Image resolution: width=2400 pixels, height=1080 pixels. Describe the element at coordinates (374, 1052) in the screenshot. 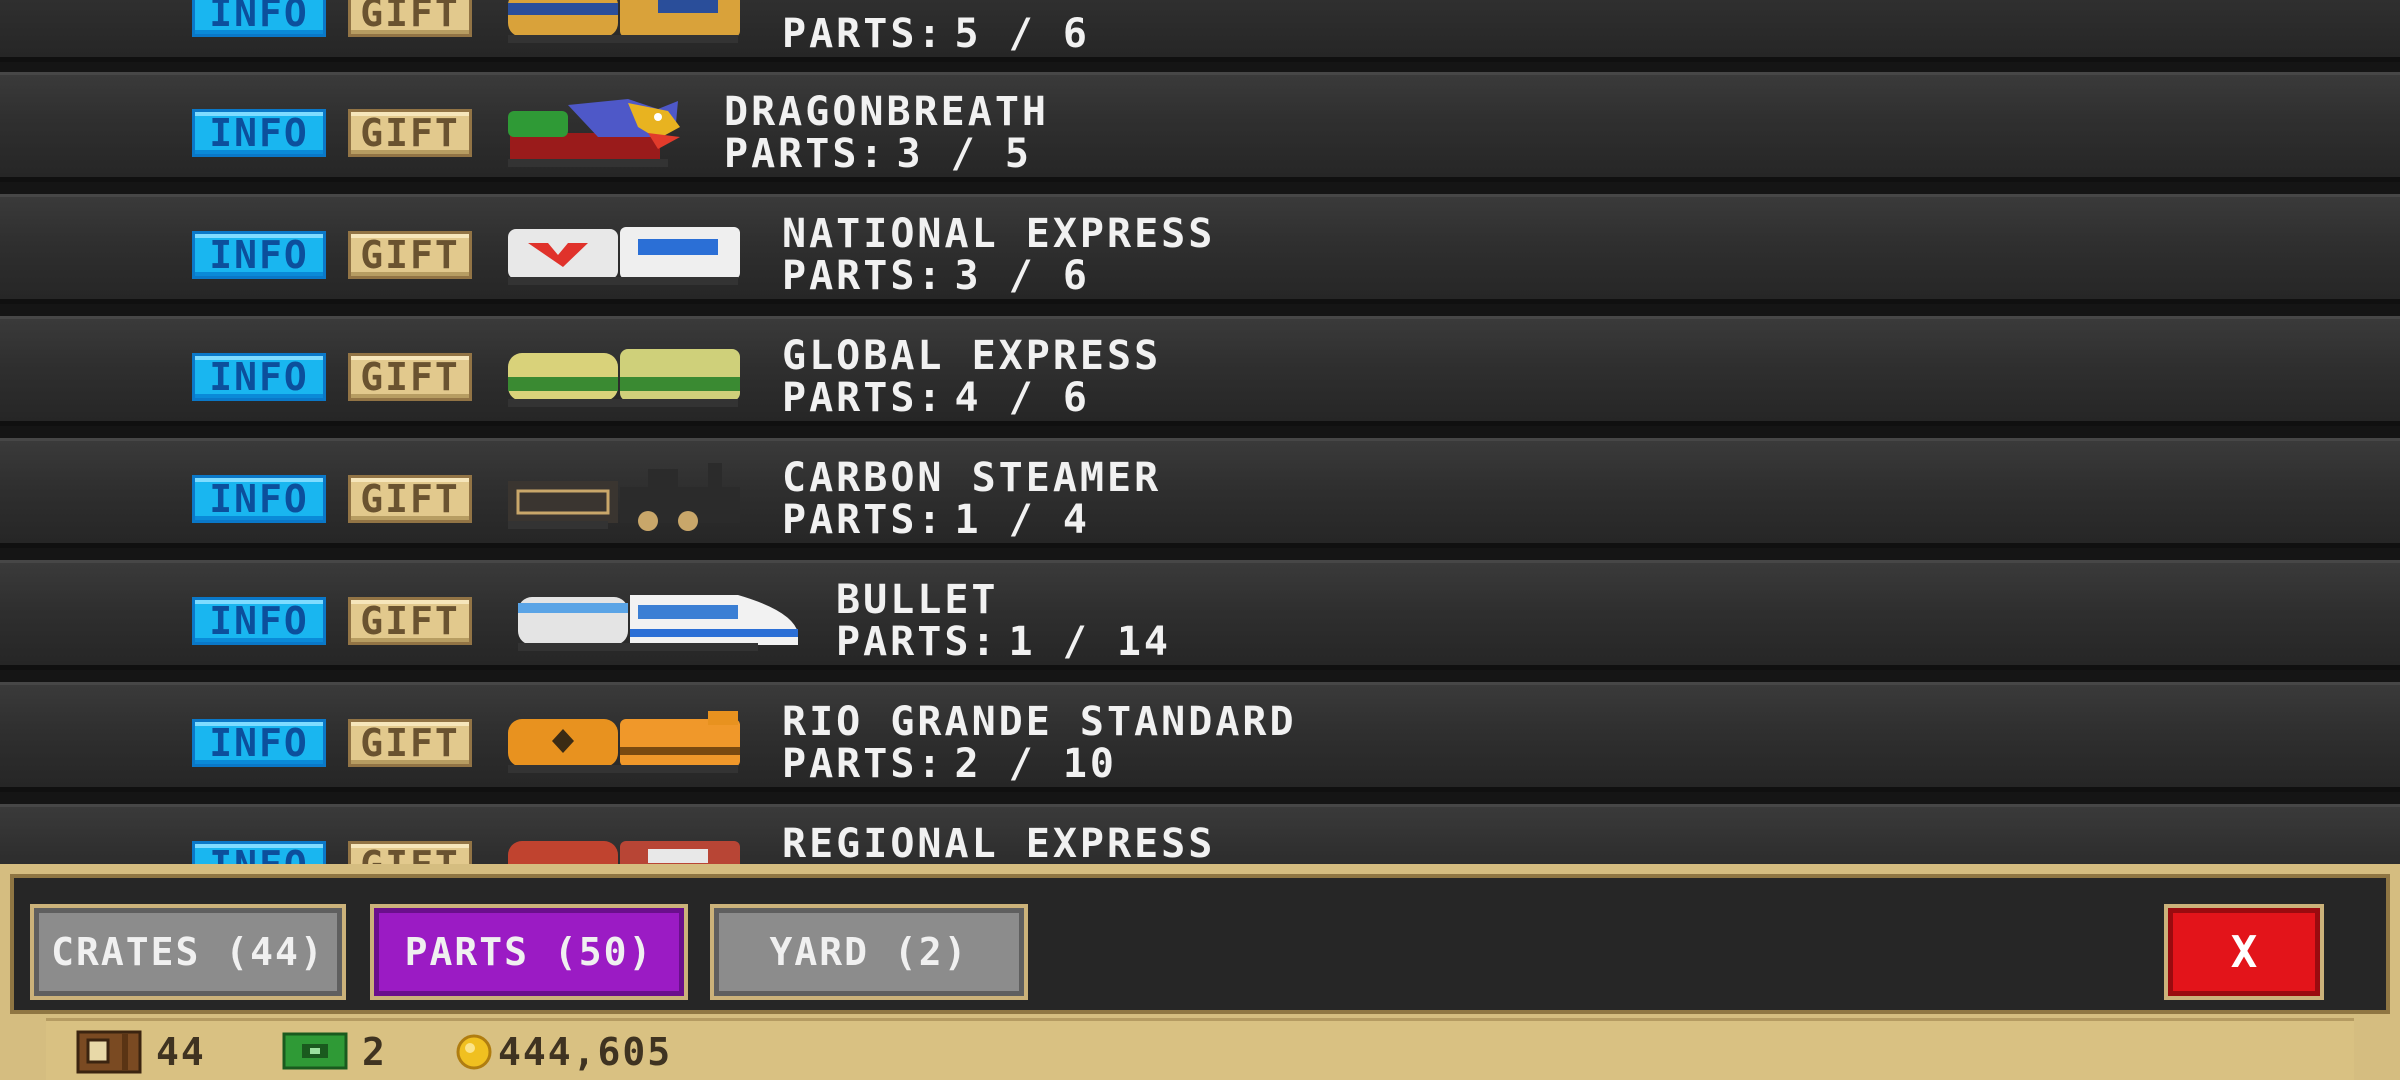

I see `cash-count: 2` at that location.